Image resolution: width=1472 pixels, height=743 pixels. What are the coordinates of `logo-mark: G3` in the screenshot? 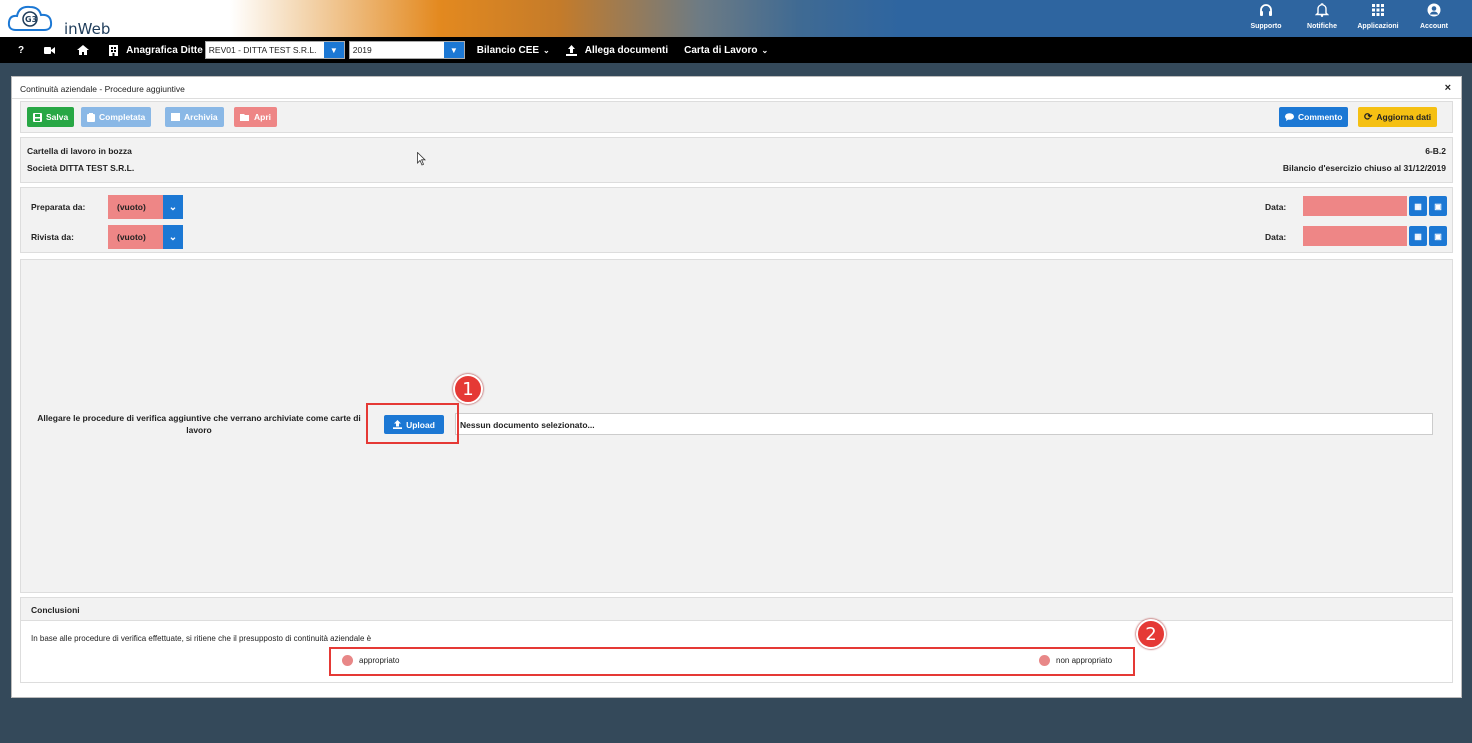 It's located at (31, 19).